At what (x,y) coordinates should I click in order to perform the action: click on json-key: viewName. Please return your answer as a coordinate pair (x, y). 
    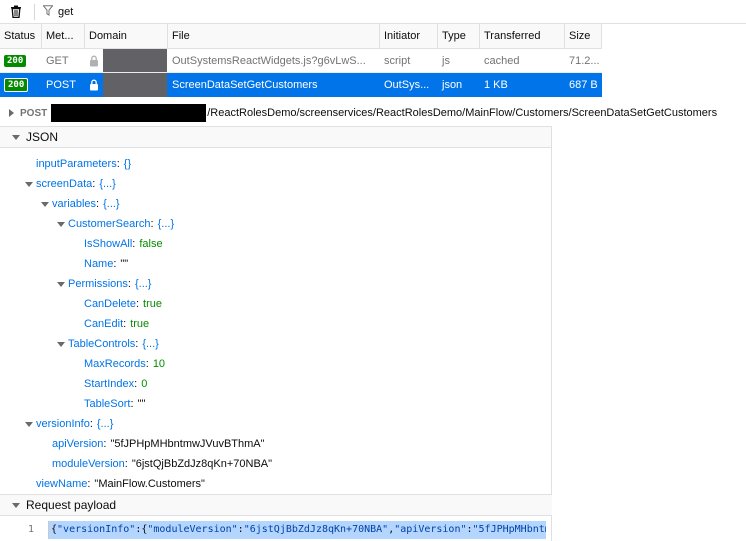
    Looking at the image, I should click on (62, 484).